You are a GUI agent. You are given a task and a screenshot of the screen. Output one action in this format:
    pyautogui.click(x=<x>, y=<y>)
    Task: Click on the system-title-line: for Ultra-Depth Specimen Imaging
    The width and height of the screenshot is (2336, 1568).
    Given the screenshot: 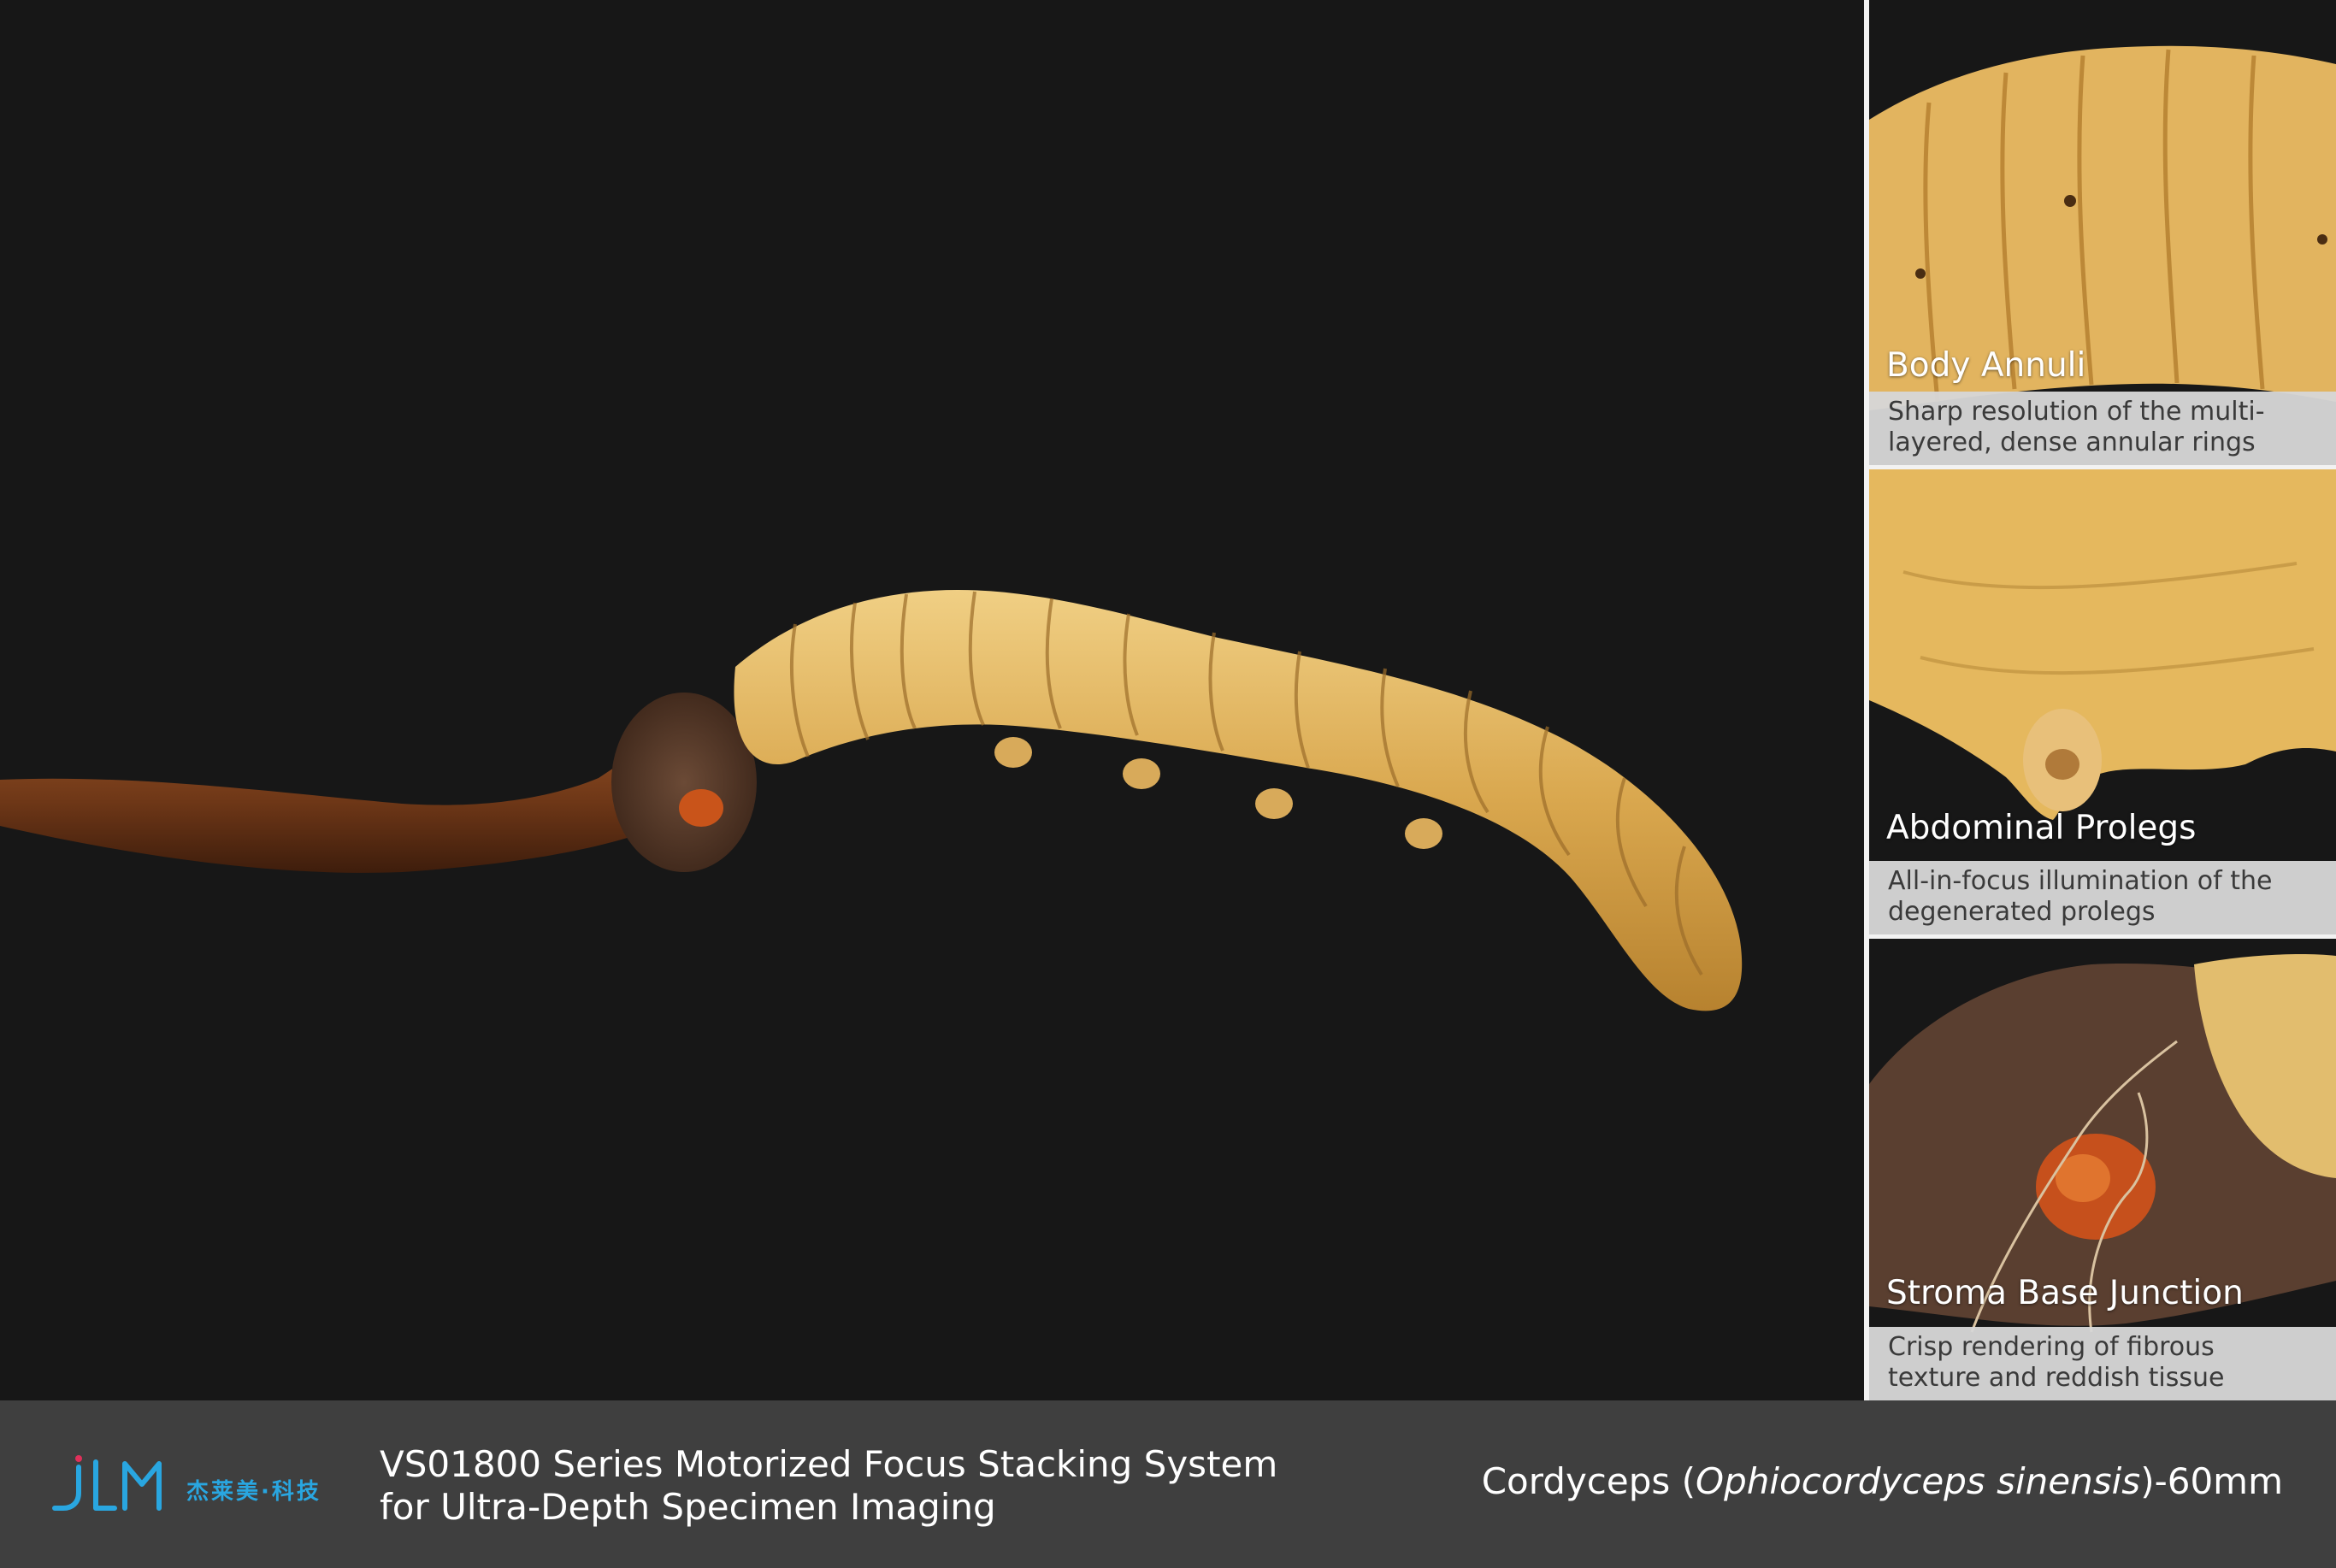 What is the action you would take?
    pyautogui.click(x=688, y=1507)
    